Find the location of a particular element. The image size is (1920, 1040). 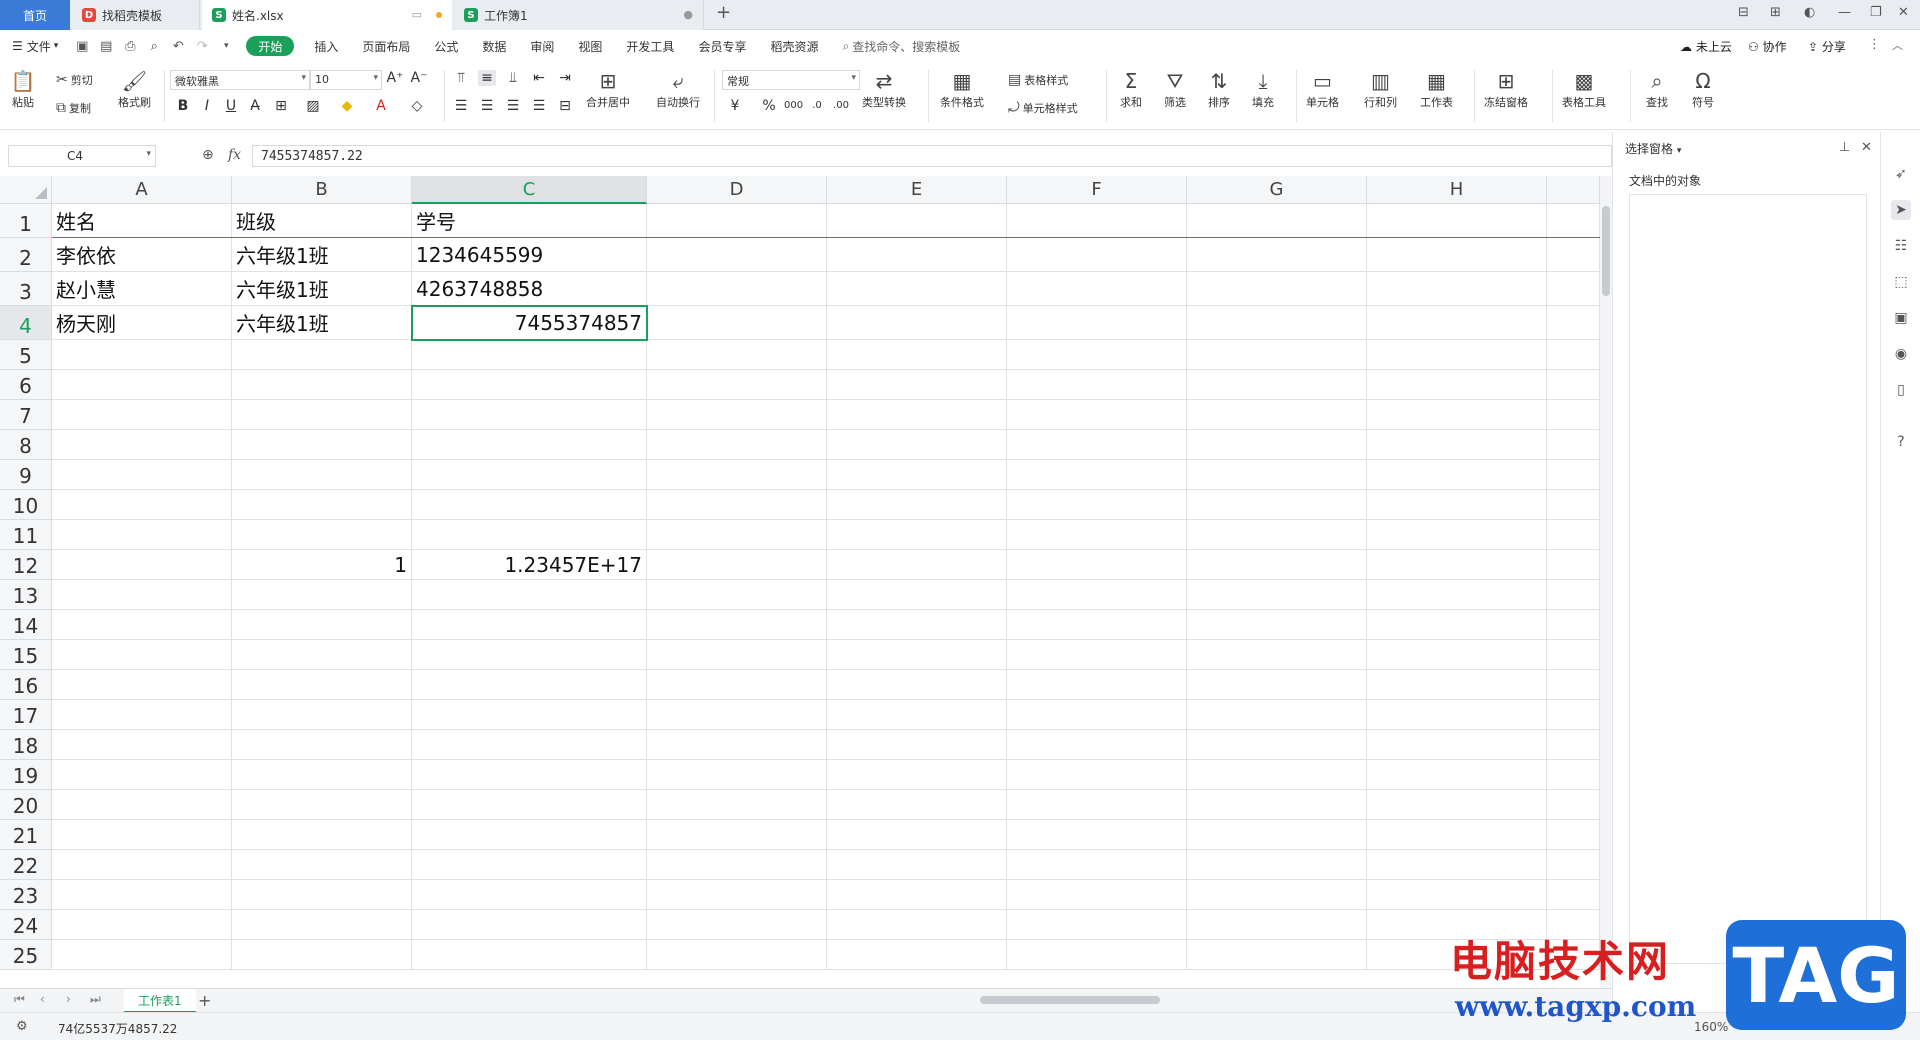

clear-format-icon: ◇ is located at coordinates (417, 106).